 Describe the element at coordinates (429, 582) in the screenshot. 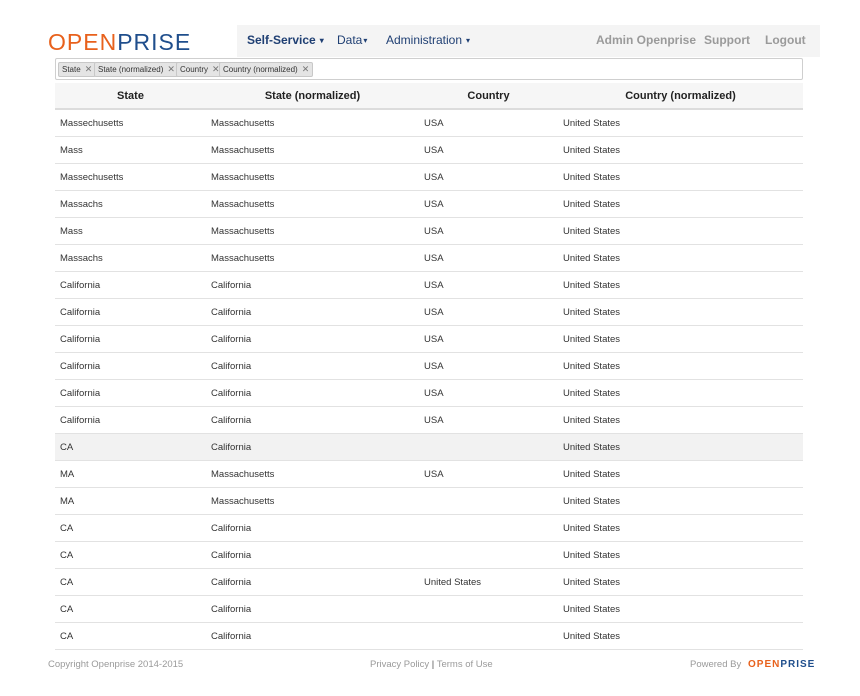

I see `table-row: CA California United States United States` at that location.